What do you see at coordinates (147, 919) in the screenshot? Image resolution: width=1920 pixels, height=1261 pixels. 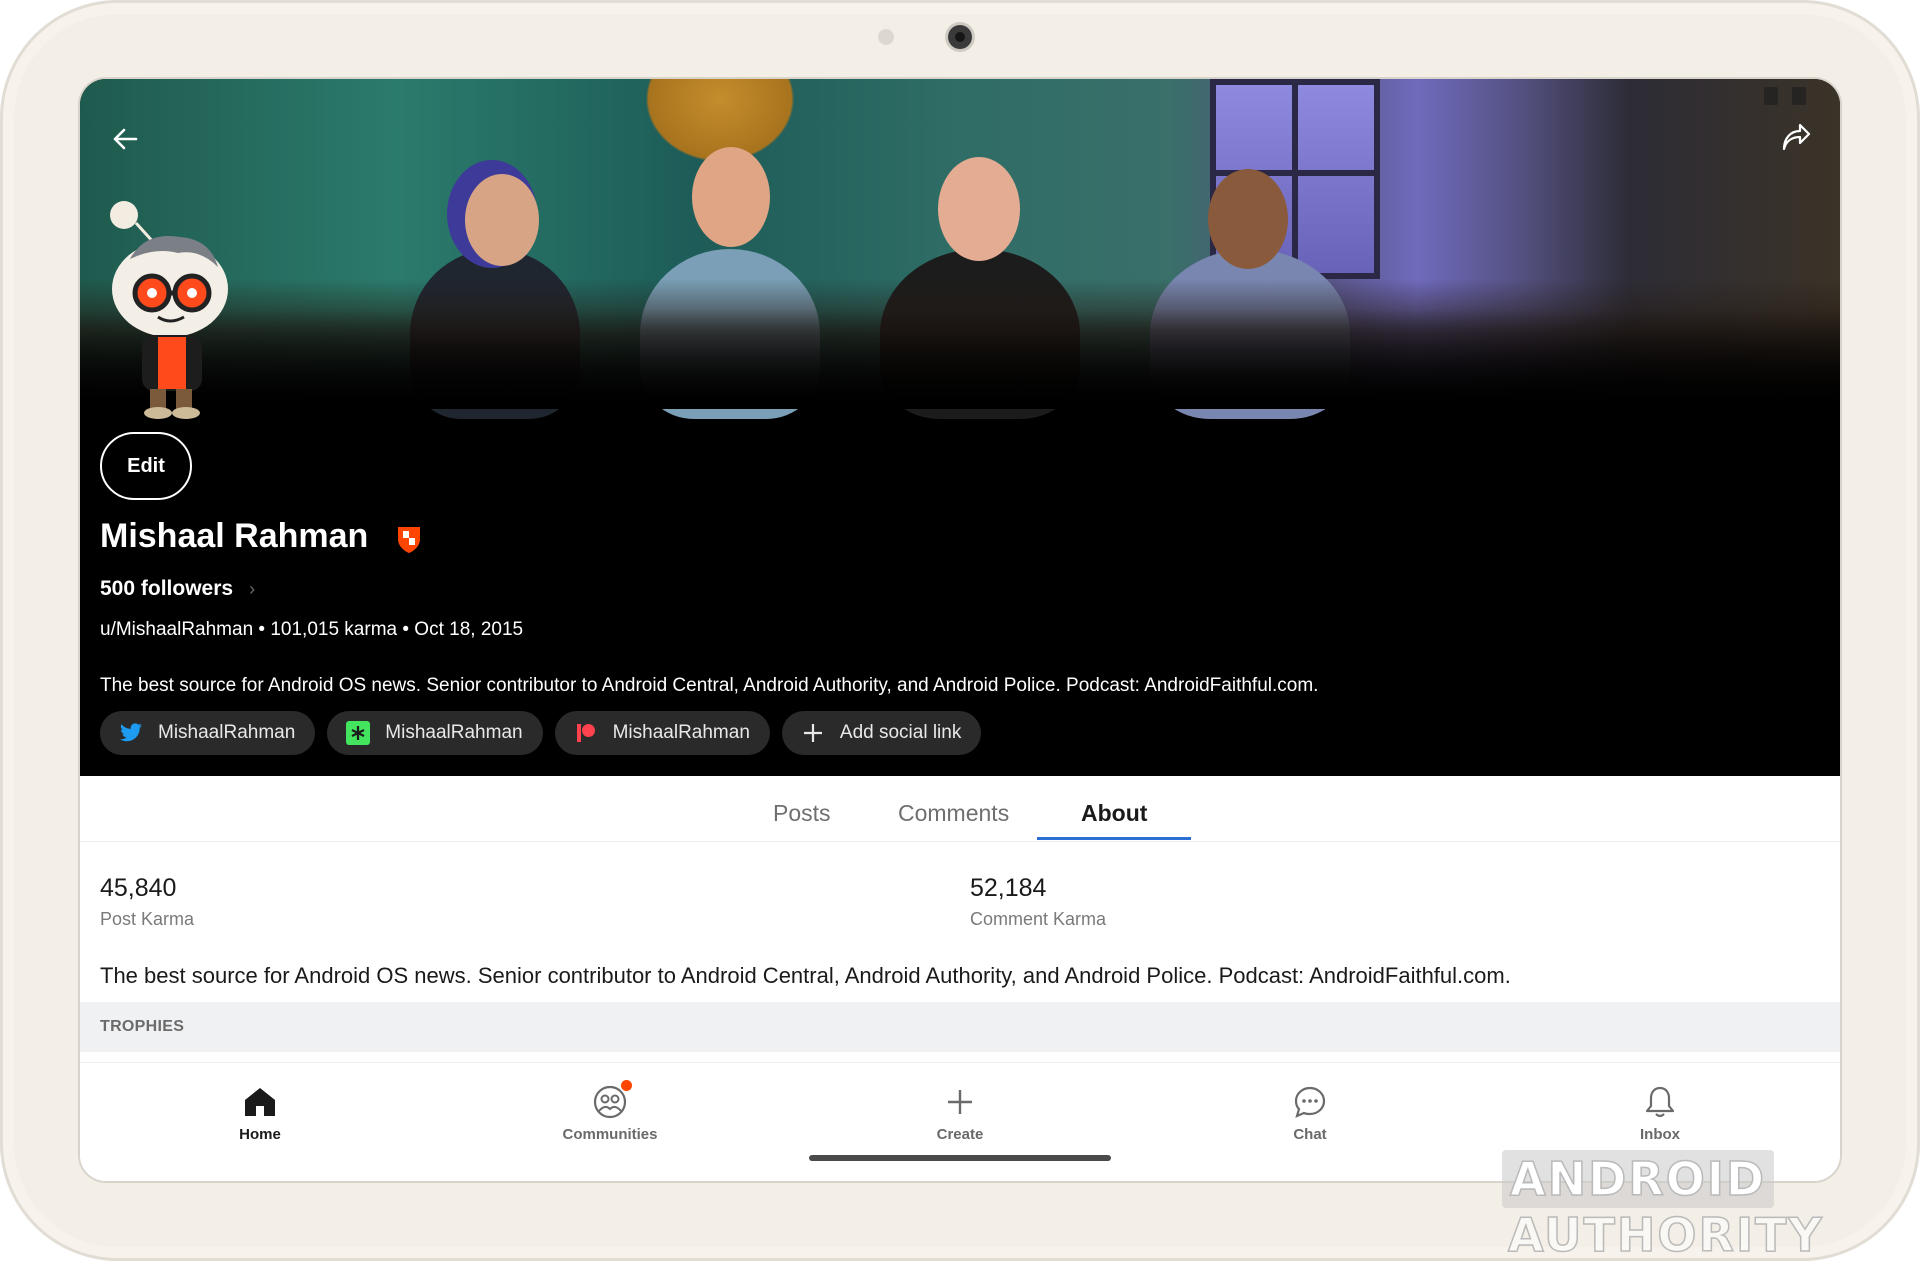 I see `post-karma-label: Post Karma` at bounding box center [147, 919].